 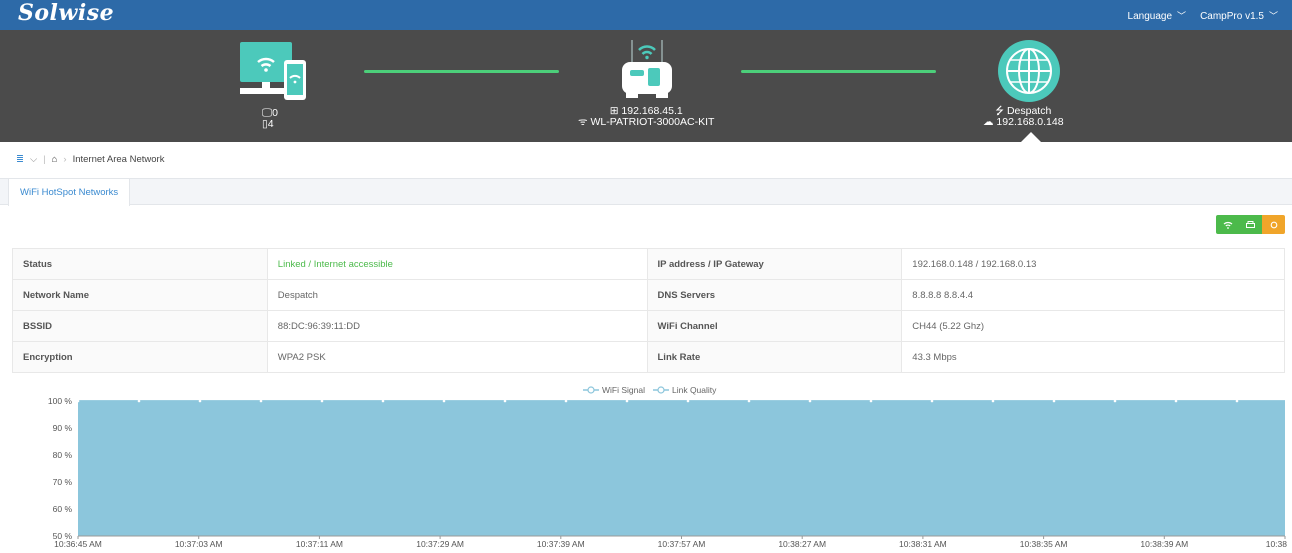 What do you see at coordinates (66, 13) in the screenshot?
I see `brand-logo: Solwise` at bounding box center [66, 13].